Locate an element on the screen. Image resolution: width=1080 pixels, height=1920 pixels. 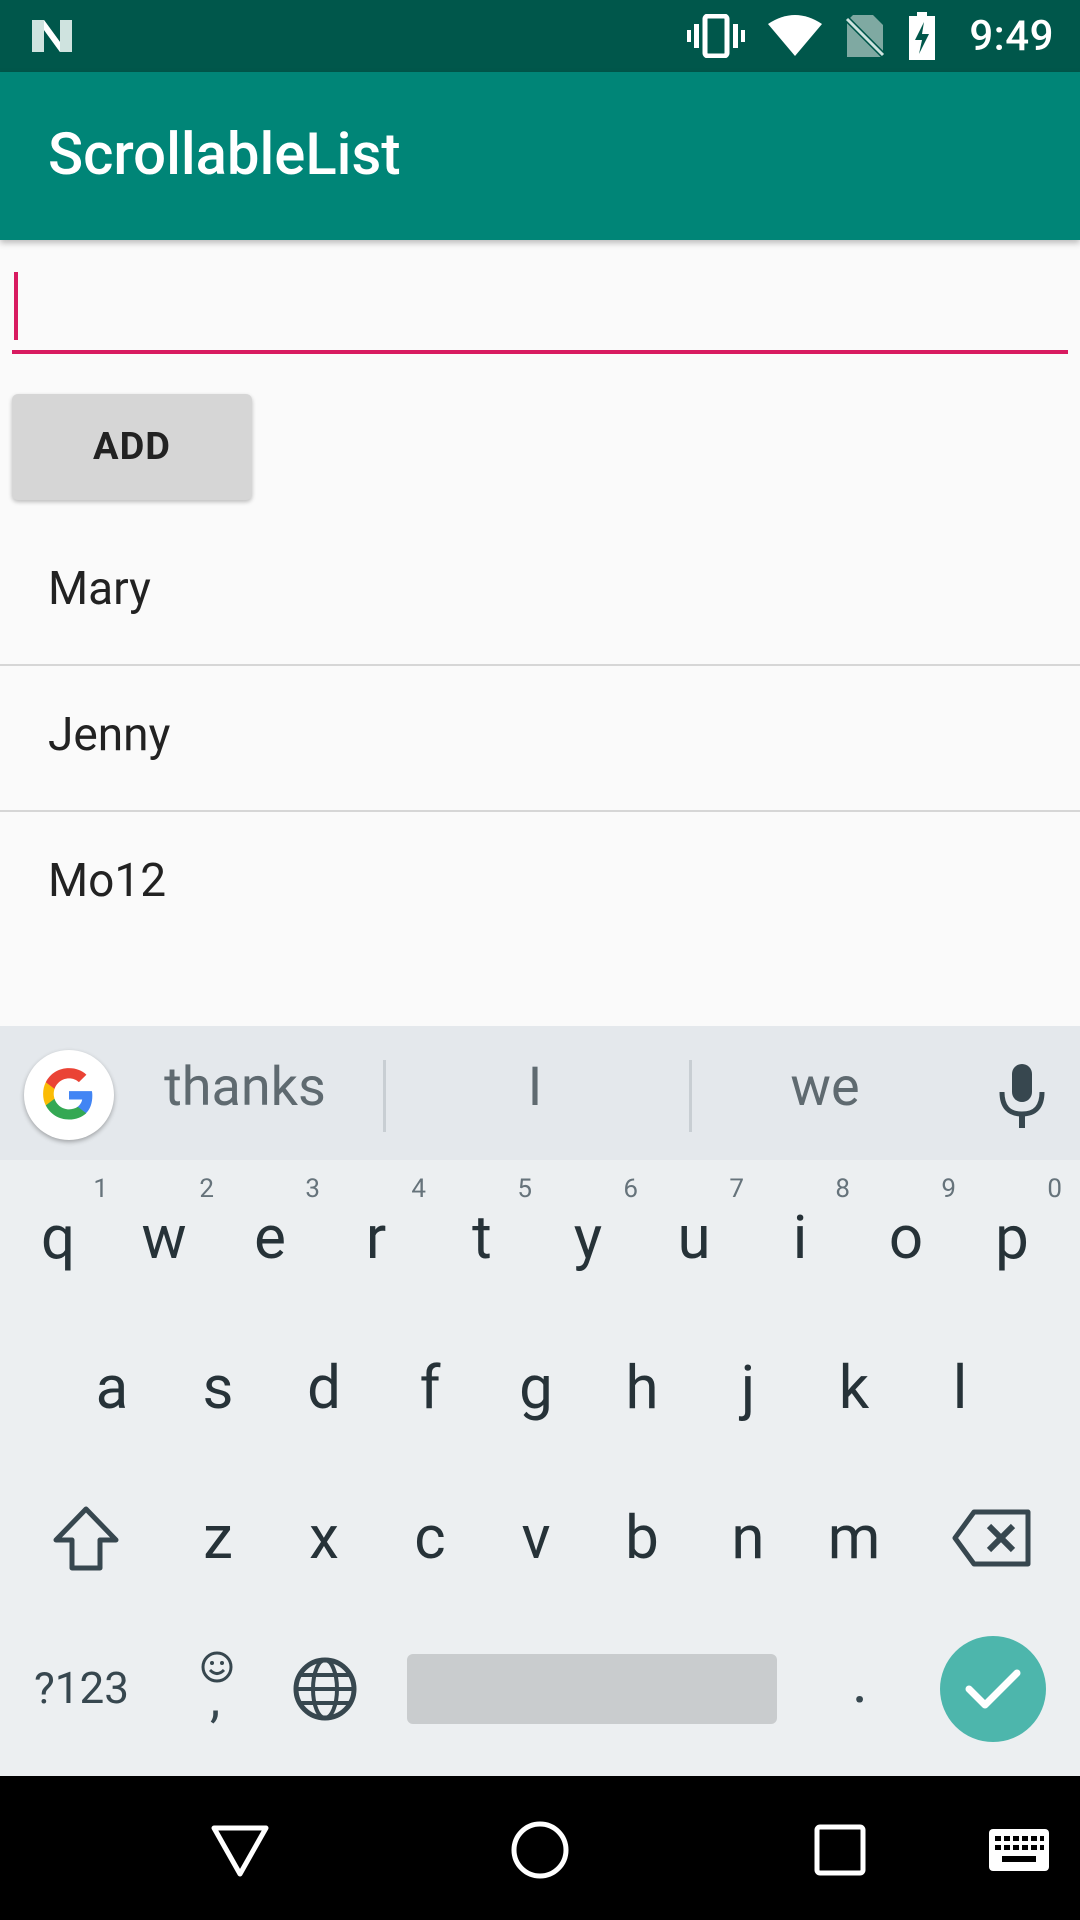
google-g-icon is located at coordinates (68, 1094).